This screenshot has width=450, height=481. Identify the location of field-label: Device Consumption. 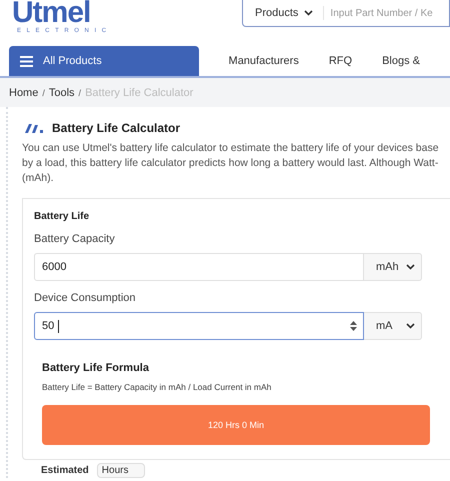
(85, 298).